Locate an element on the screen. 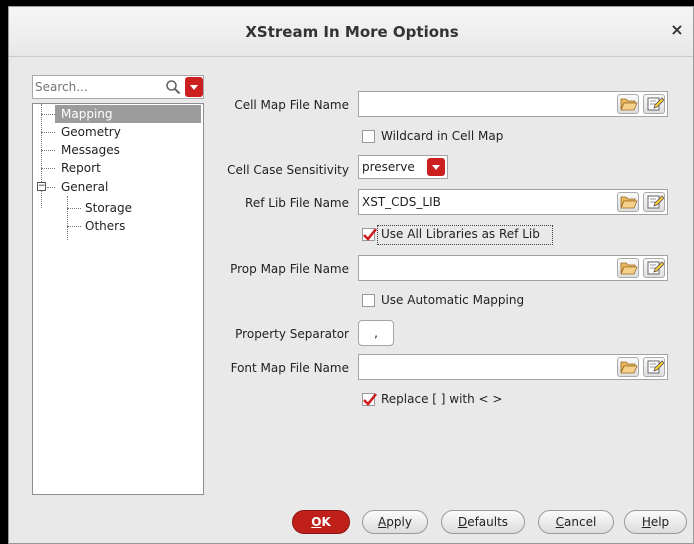 This screenshot has height=544, width=694. wildcard-label: Wildcard in Cell Map is located at coordinates (442, 136).